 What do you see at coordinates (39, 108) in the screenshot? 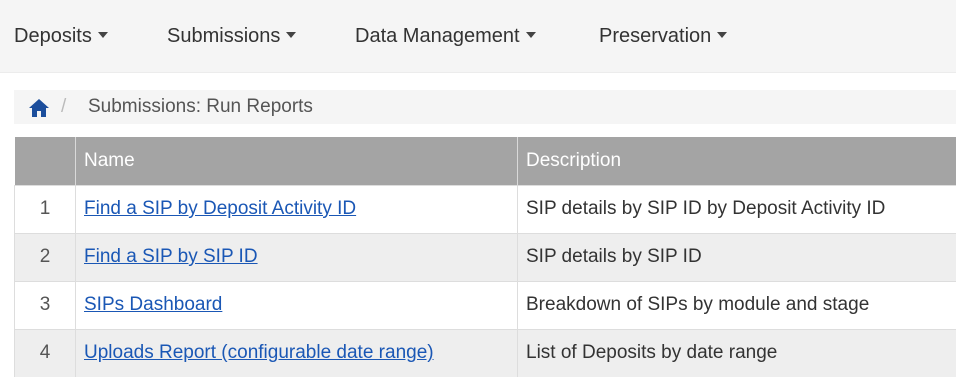
I see `home-icon` at bounding box center [39, 108].